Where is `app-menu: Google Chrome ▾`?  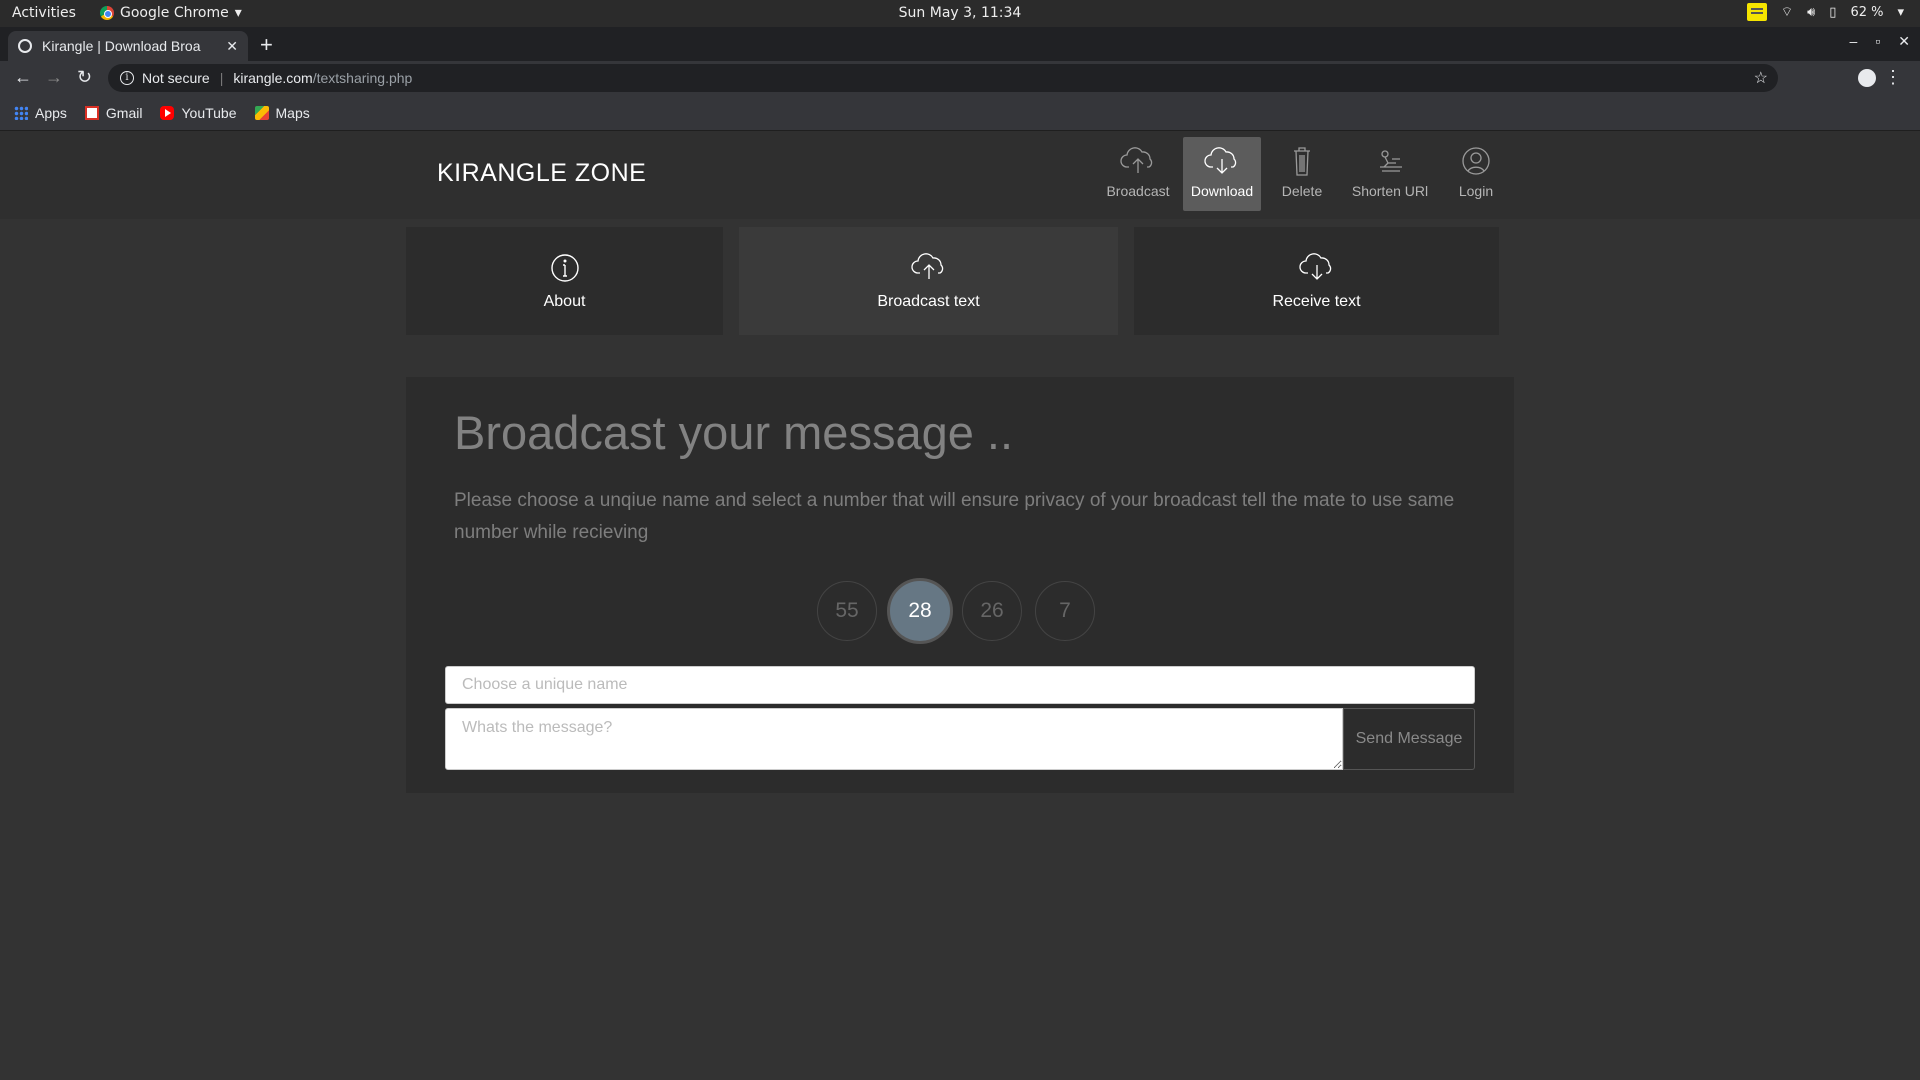 app-menu: Google Chrome ▾ is located at coordinates (171, 13).